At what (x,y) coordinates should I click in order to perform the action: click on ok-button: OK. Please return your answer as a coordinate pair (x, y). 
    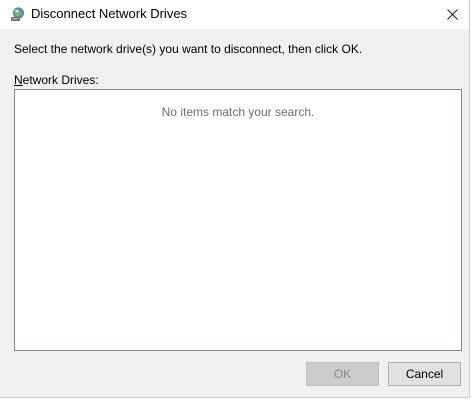
    Looking at the image, I should click on (342, 374).